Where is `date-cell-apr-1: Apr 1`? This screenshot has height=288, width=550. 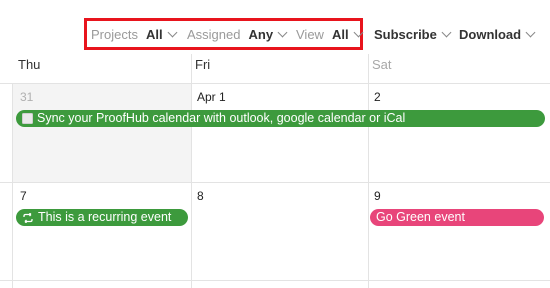
date-cell-apr-1: Apr 1 is located at coordinates (211, 97).